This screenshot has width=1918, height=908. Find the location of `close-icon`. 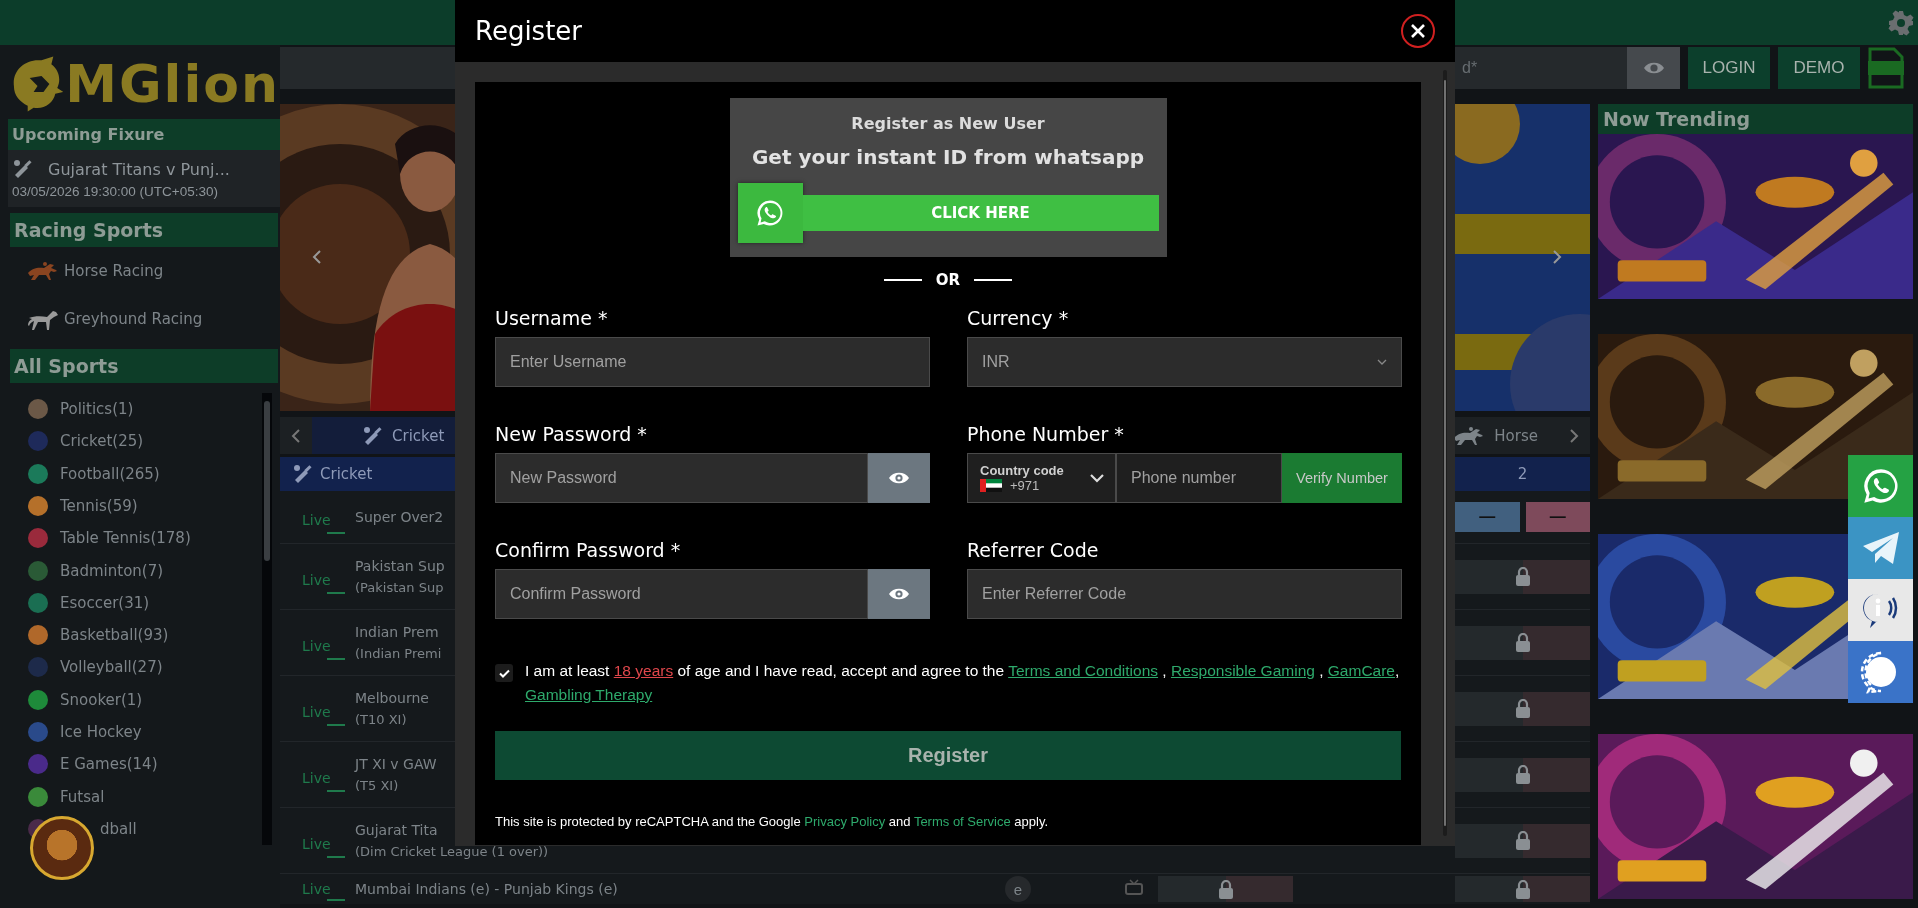

close-icon is located at coordinates (1418, 31).